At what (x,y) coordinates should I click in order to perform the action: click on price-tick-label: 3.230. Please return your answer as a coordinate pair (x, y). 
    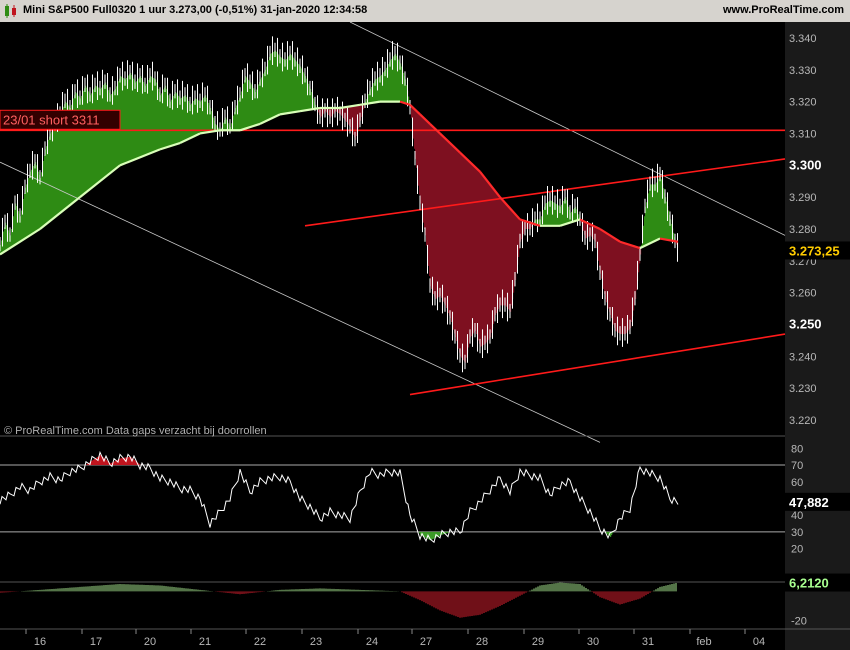
    Looking at the image, I should click on (803, 389).